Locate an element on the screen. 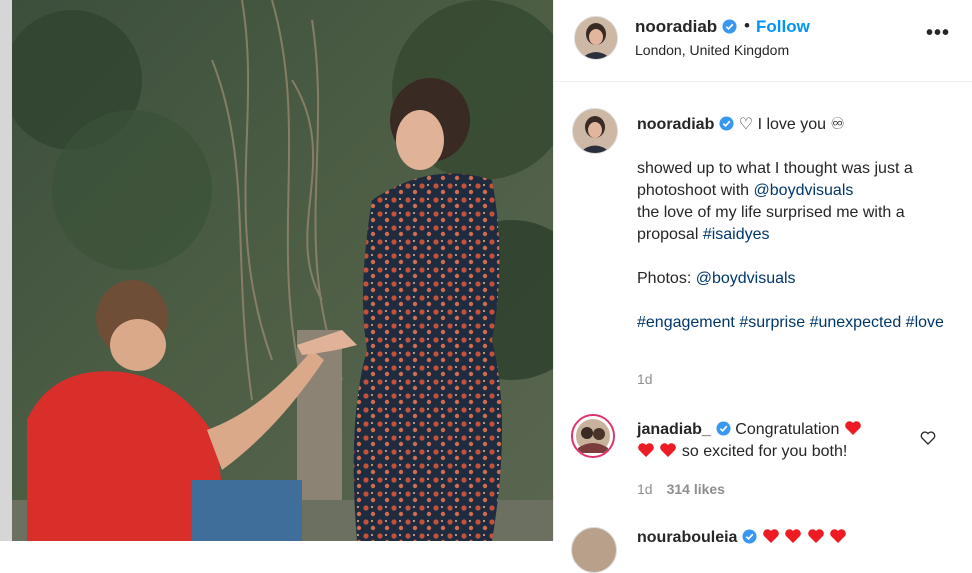  comment-text: nourabouleia is located at coordinates (787, 538).